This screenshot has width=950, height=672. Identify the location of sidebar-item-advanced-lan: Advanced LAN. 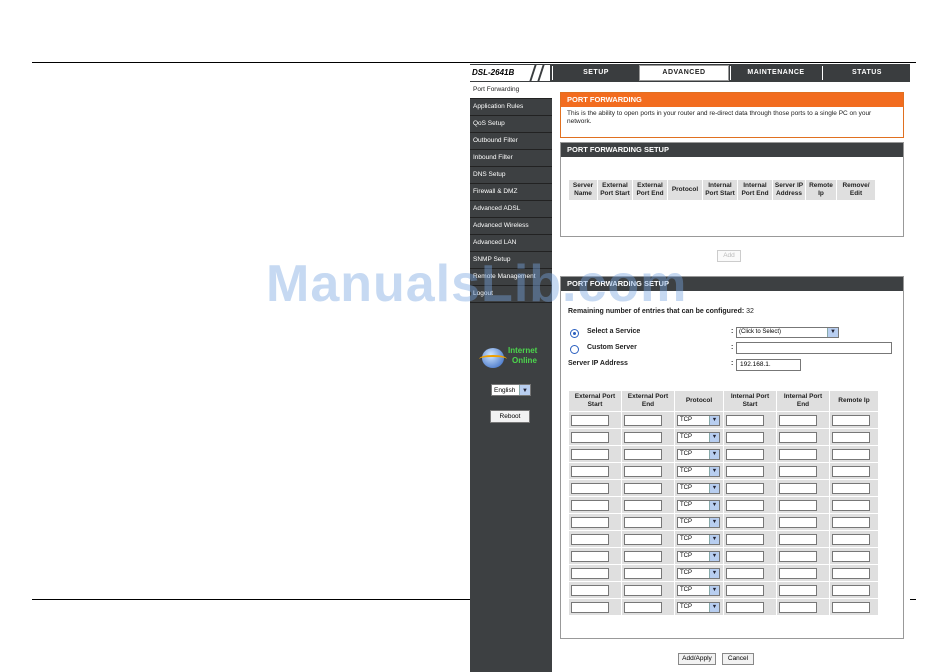
(511, 243).